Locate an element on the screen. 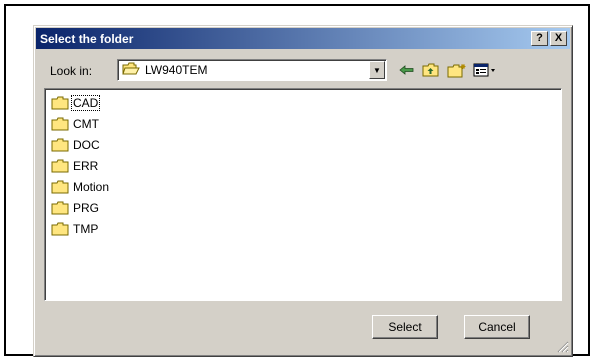 The width and height of the screenshot is (598, 362). open-folder-icon is located at coordinates (131, 70).